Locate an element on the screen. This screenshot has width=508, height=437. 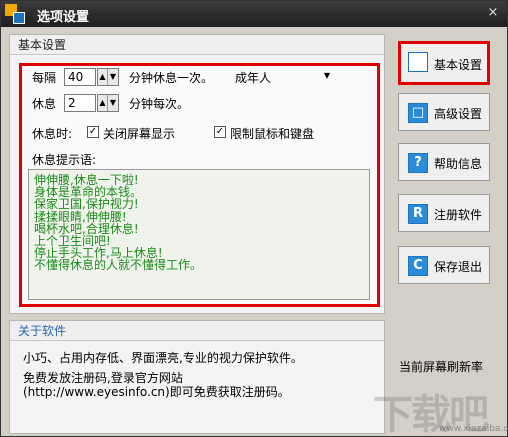
save-exit-icon: C is located at coordinates (418, 266).